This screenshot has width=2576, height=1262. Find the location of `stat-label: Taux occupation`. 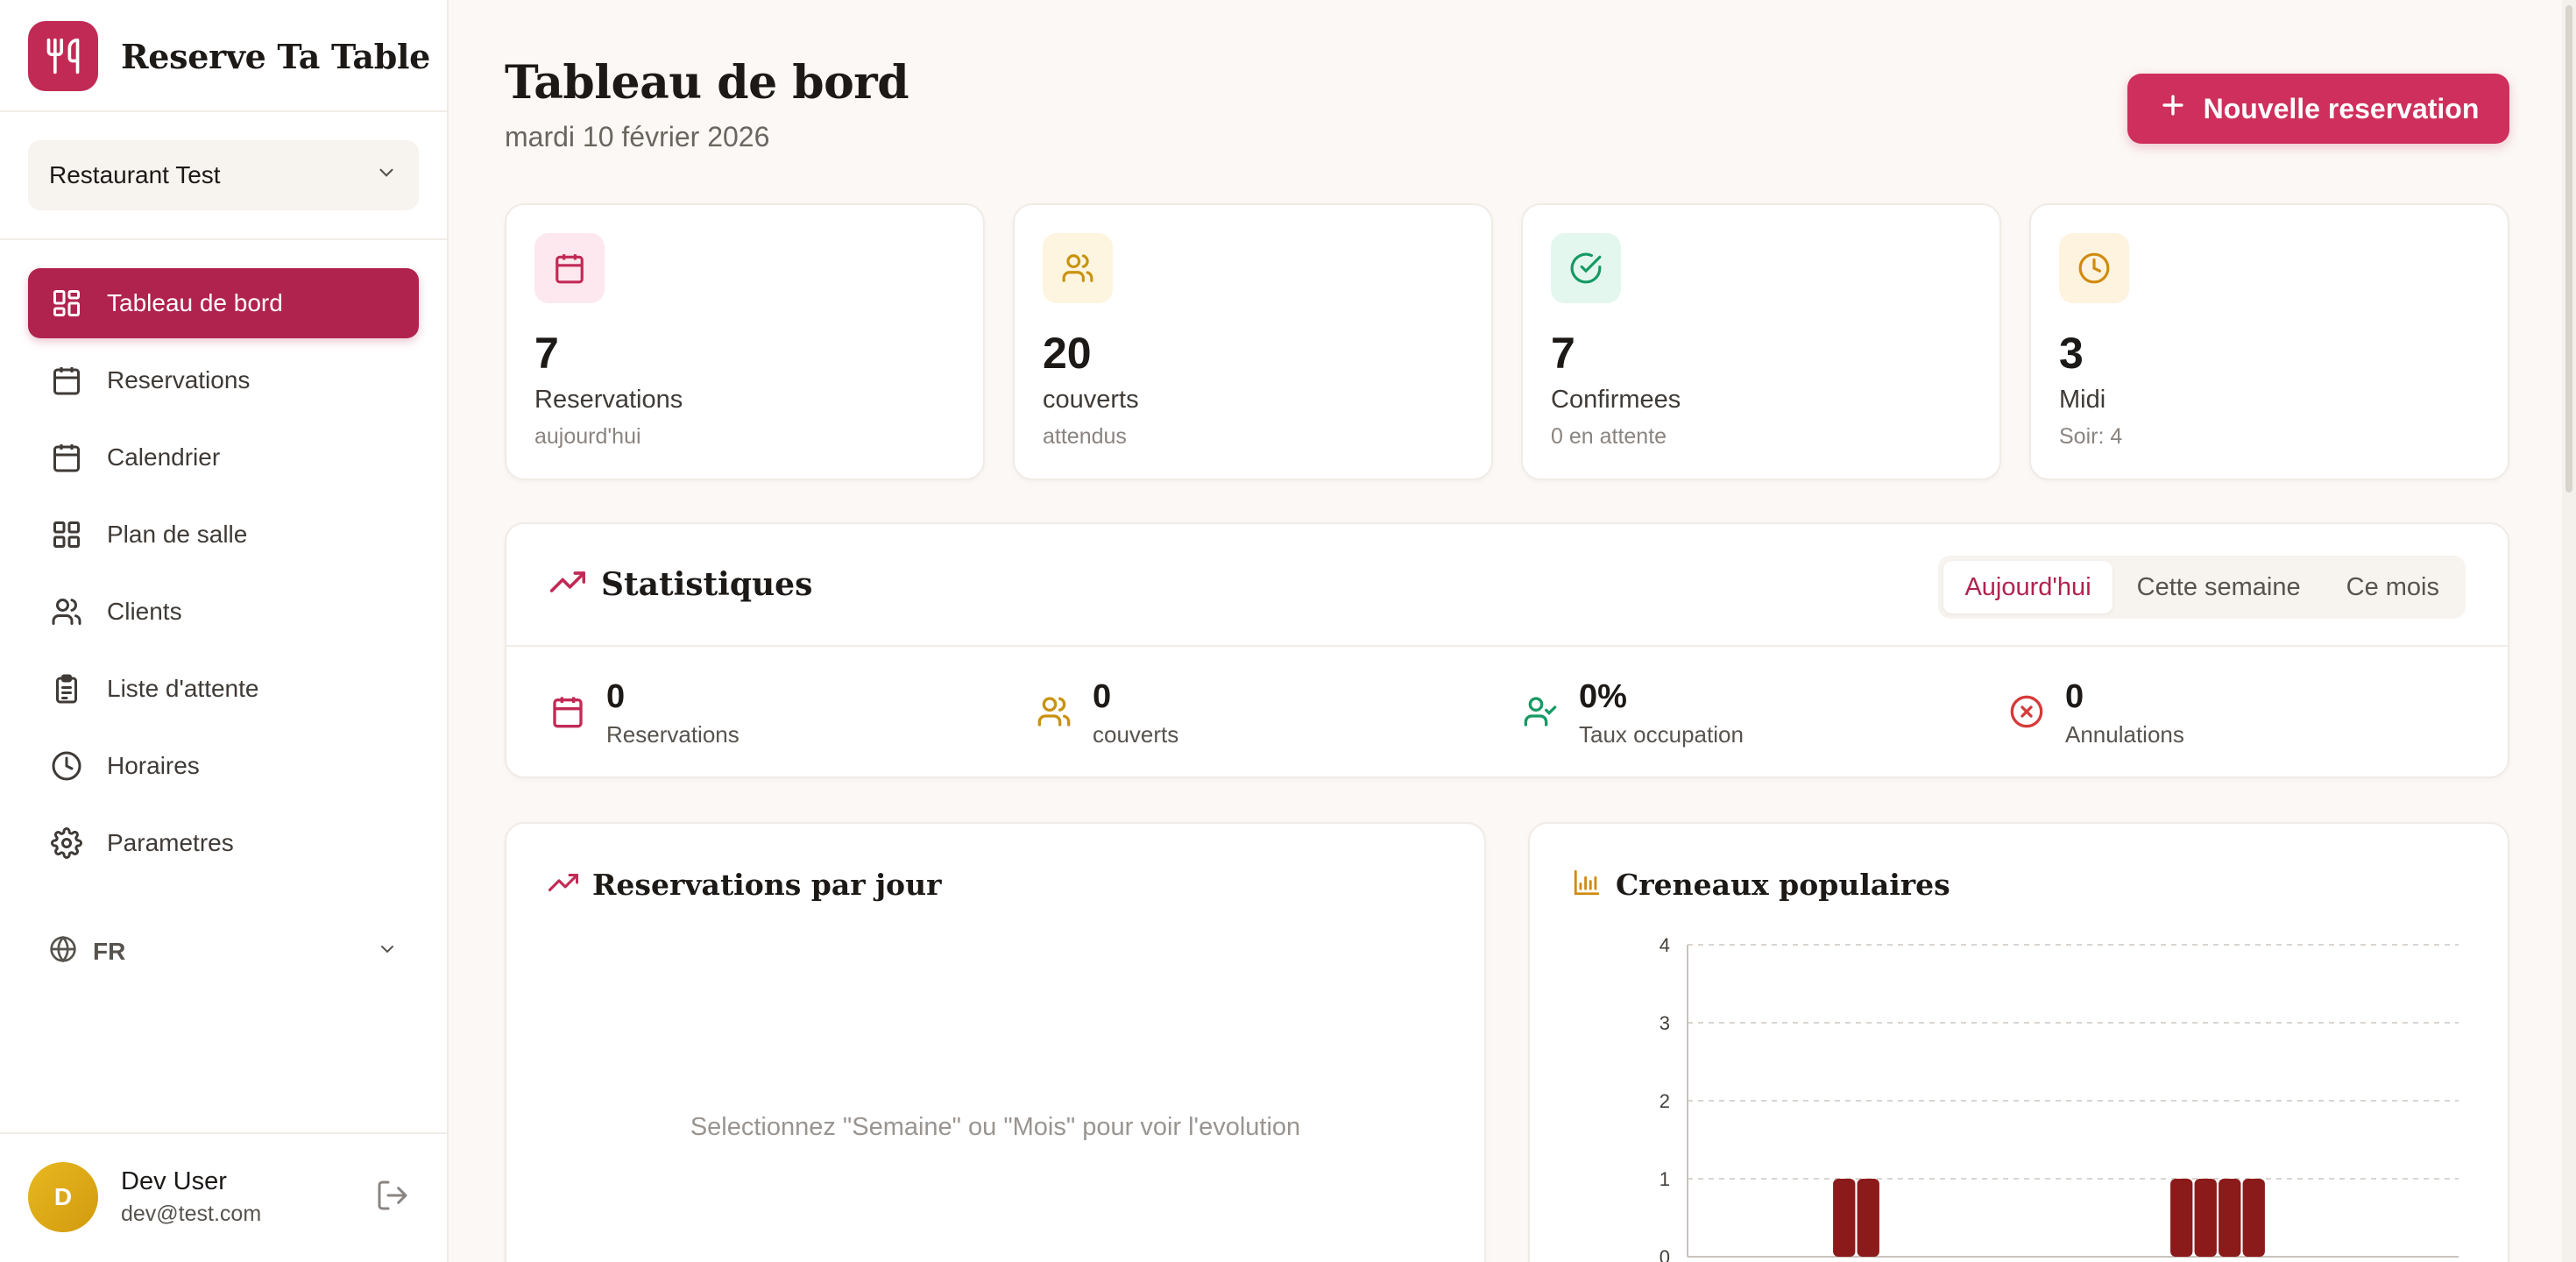

stat-label: Taux occupation is located at coordinates (1661, 734).